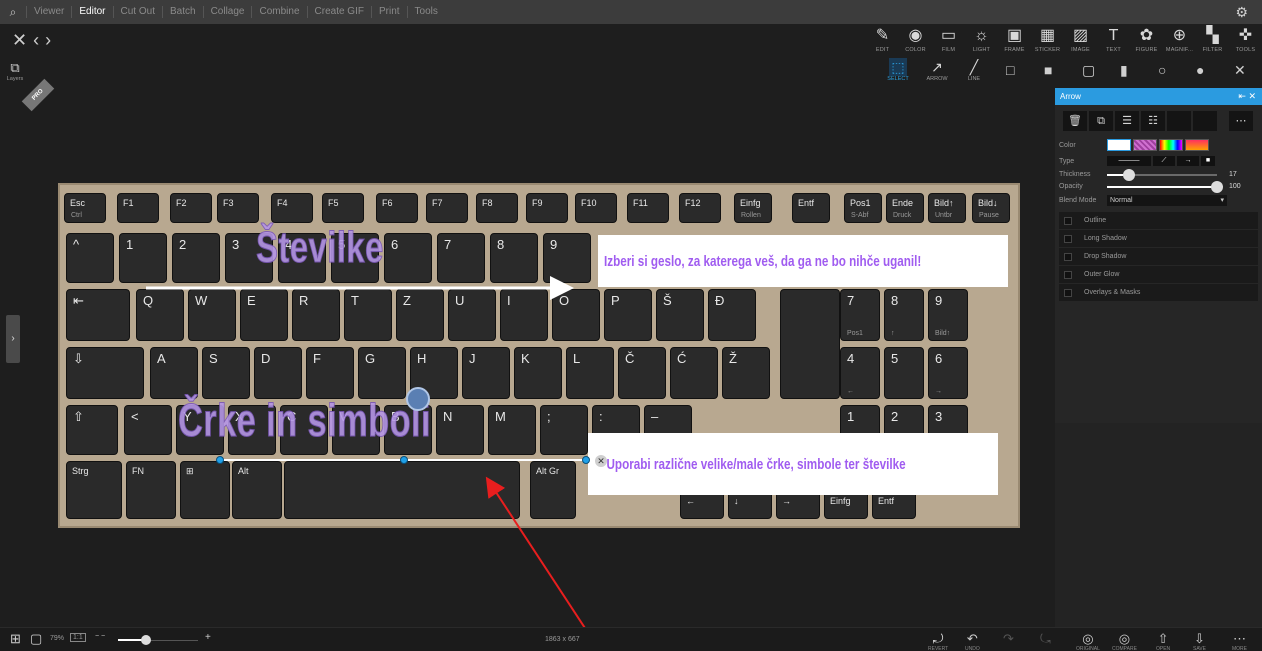 Image resolution: width=1262 pixels, height=651 pixels. I want to click on undo-icon: ↶, so click(972, 638).